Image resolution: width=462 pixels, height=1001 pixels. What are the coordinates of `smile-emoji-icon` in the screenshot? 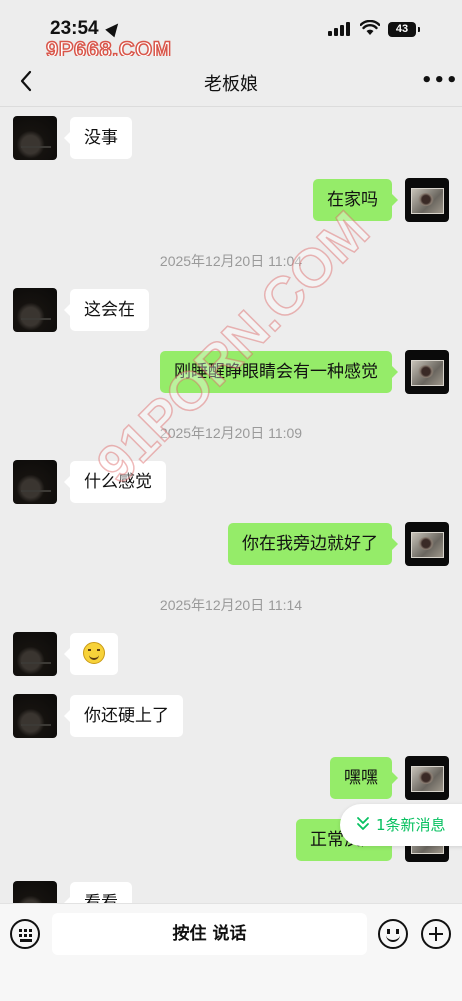 It's located at (94, 652).